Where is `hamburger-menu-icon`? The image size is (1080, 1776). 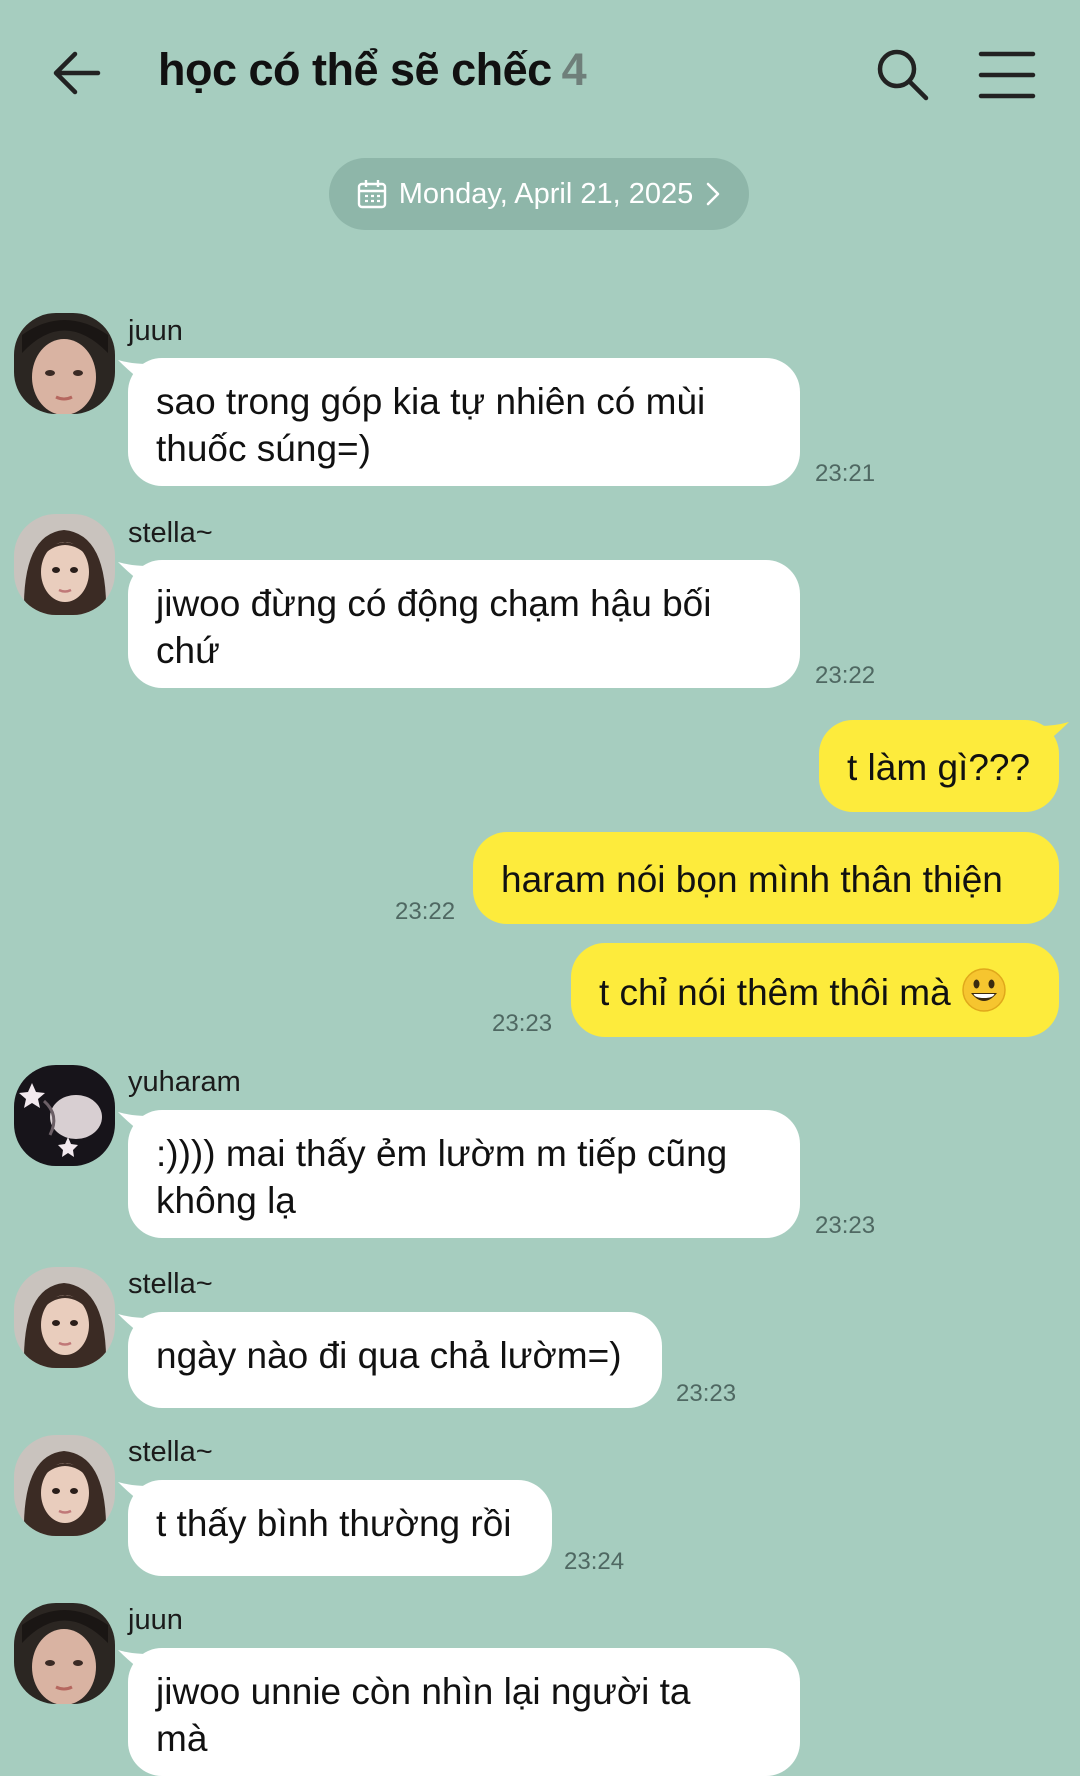
hamburger-menu-icon is located at coordinates (1007, 75).